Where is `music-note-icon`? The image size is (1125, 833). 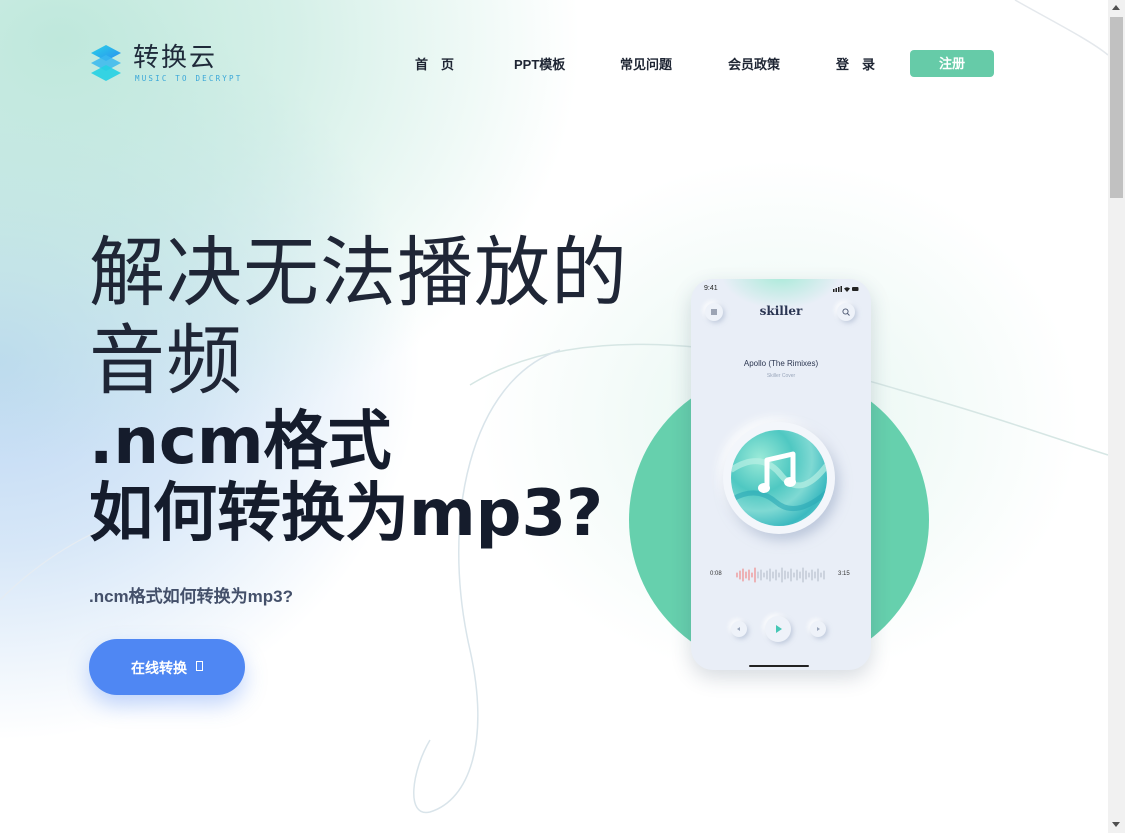 music-note-icon is located at coordinates (779, 481).